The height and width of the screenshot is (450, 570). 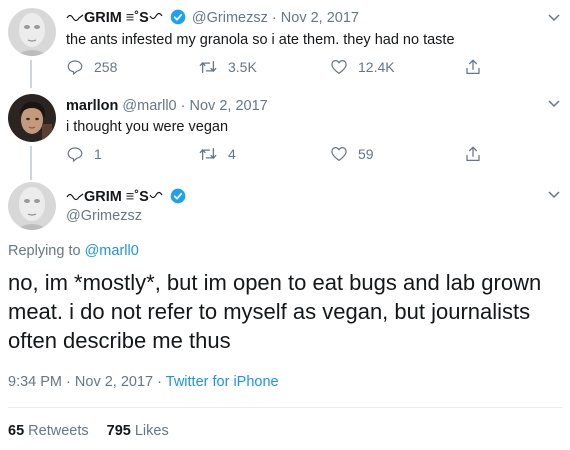 I want to click on replying-to-link: @marll0, so click(x=112, y=251).